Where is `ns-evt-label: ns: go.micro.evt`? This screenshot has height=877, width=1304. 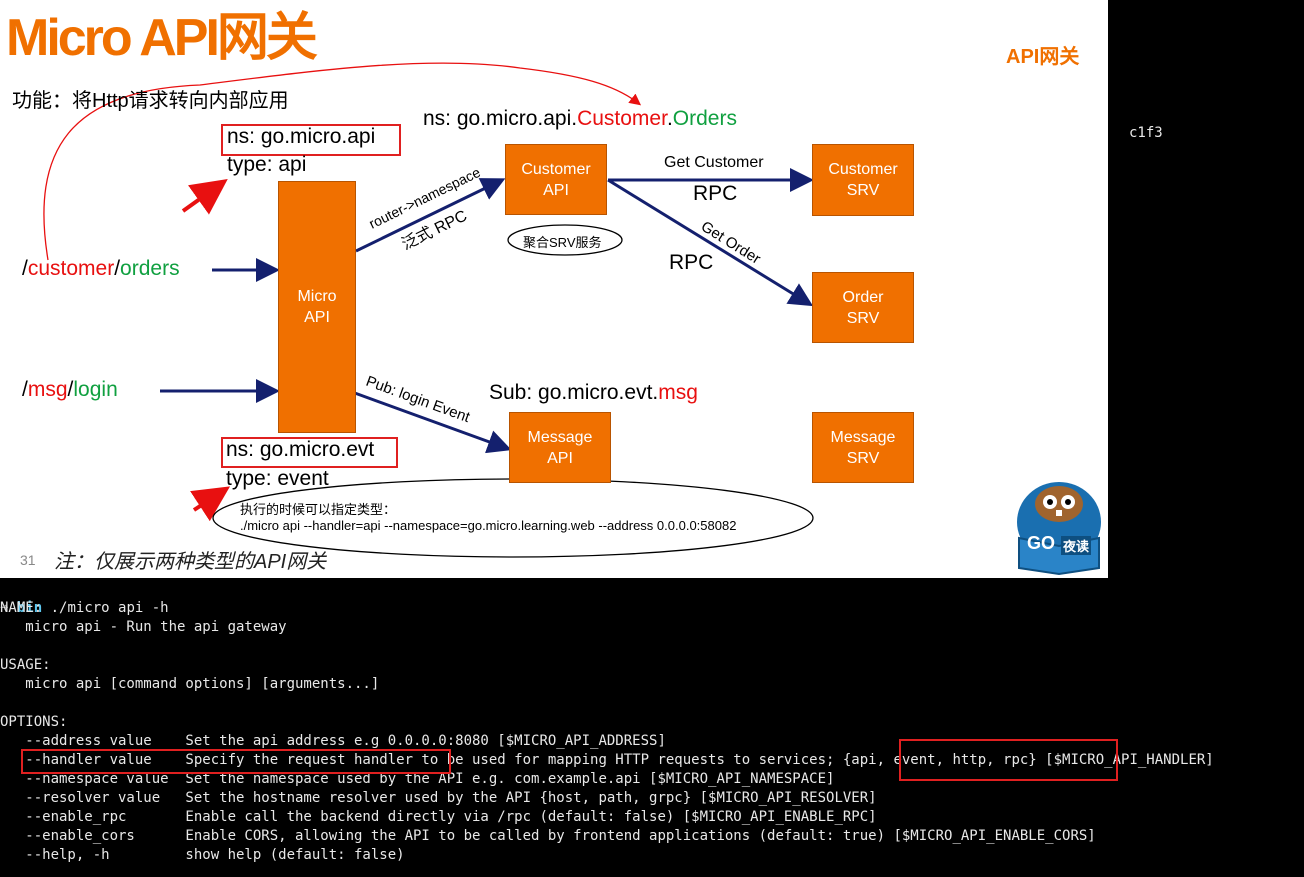
ns-evt-label: ns: go.micro.evt is located at coordinates (300, 449).